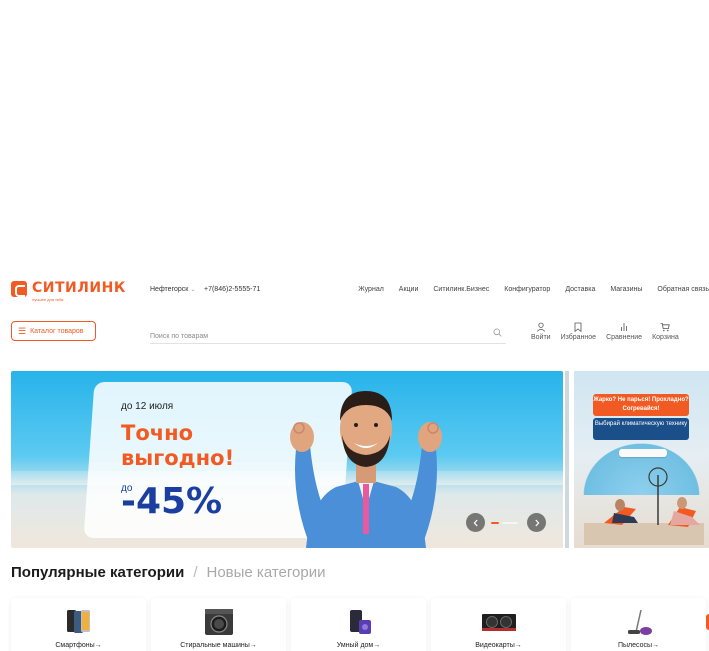  I want to click on promo-discount-value: -45%, so click(172, 501).